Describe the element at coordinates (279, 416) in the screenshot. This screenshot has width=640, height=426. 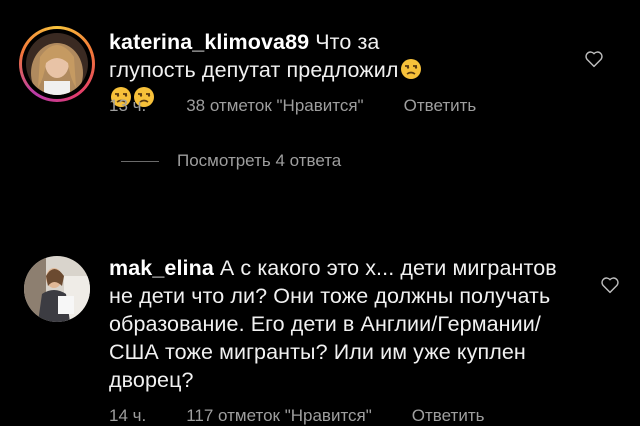
I see `likes-count: 117 отметок "Нравится"` at that location.